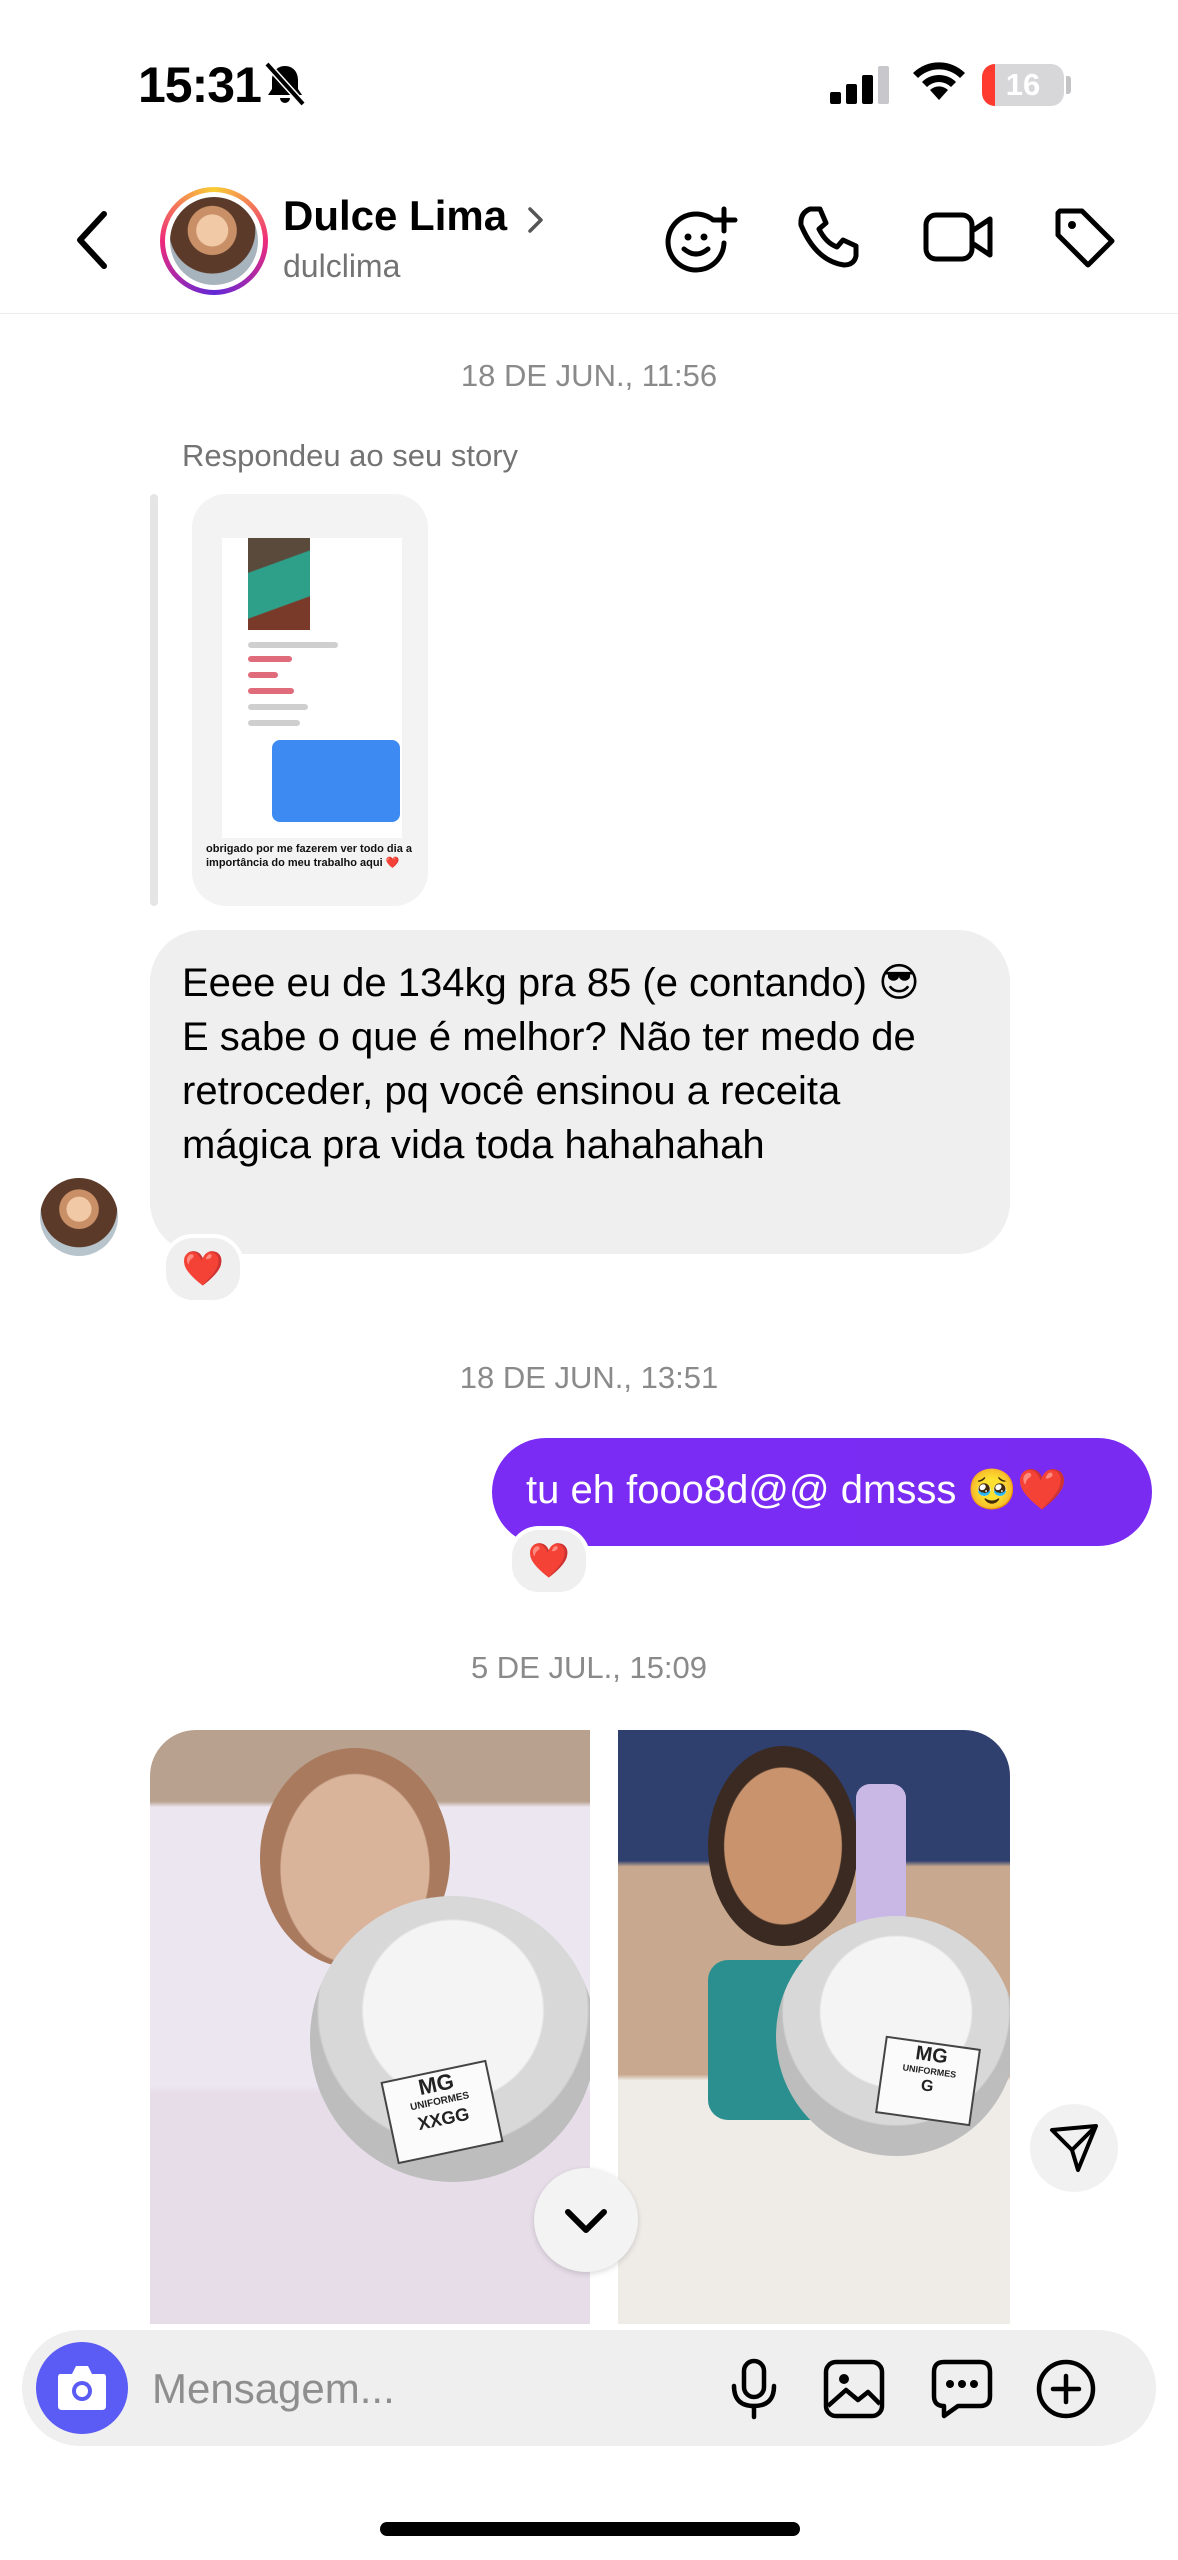 The height and width of the screenshot is (2560, 1178). I want to click on chevron-down-icon, so click(586, 2221).